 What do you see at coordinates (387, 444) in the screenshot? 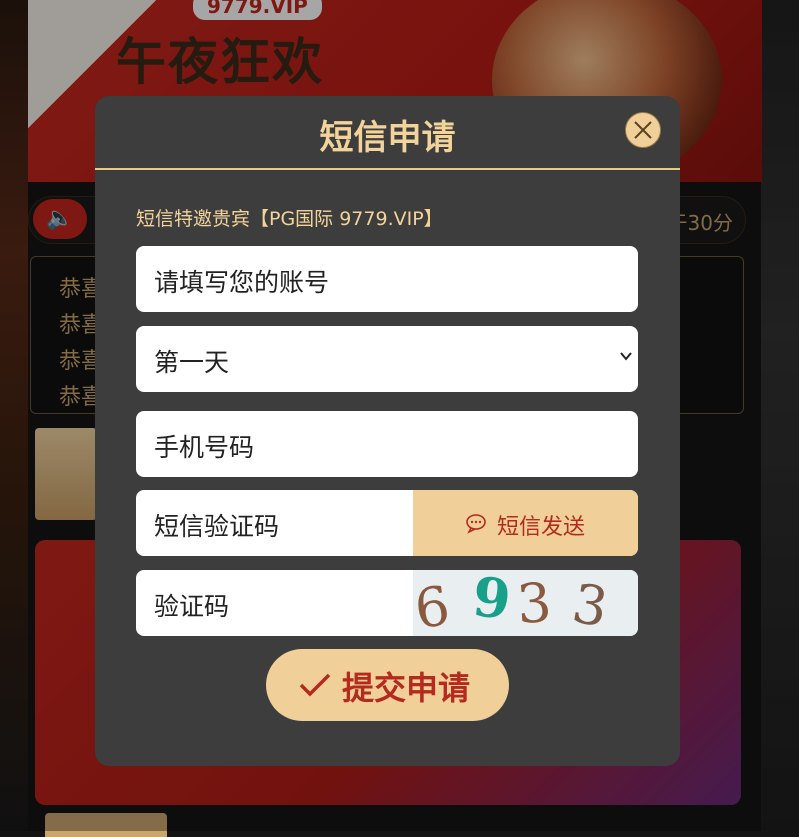
I see `phone-input: 手机号码` at bounding box center [387, 444].